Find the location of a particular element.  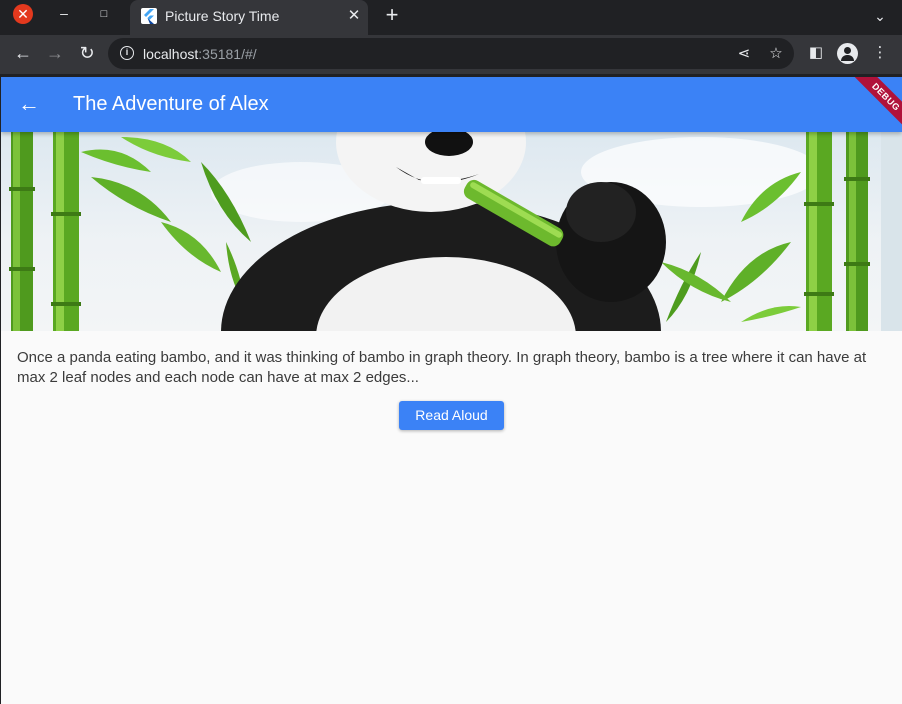

tab-title: Picture Story Time is located at coordinates (222, 16).